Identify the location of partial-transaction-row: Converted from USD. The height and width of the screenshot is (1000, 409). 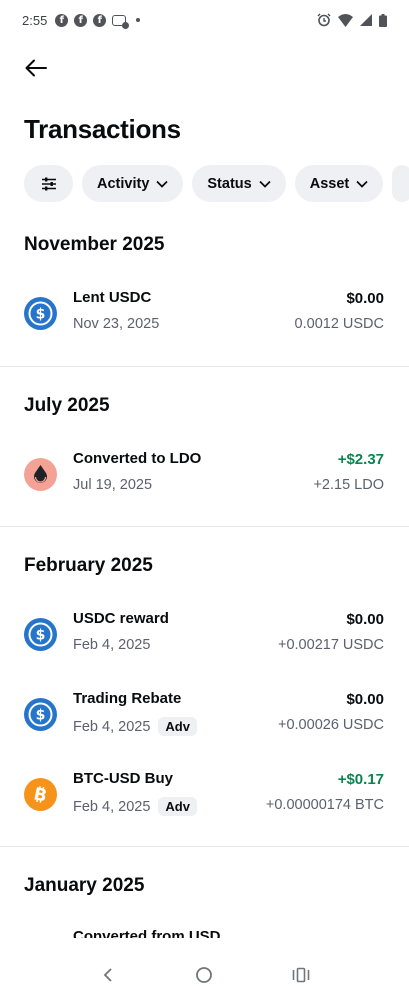
(204, 934).